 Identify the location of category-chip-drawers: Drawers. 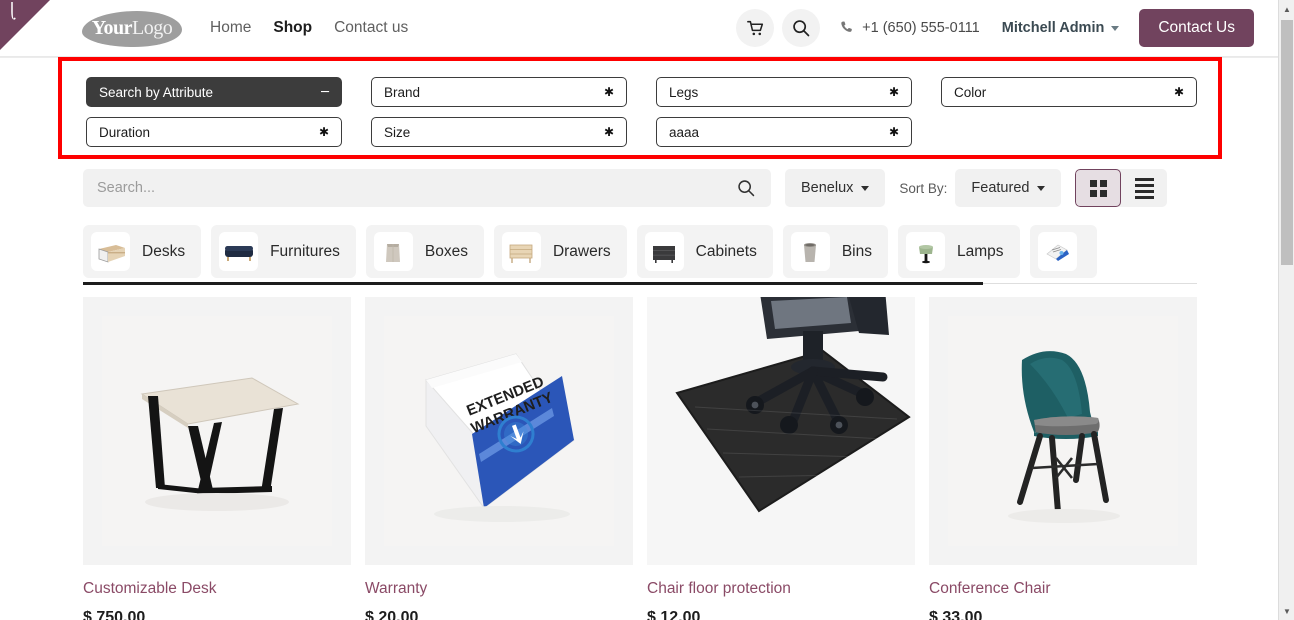
(560, 251).